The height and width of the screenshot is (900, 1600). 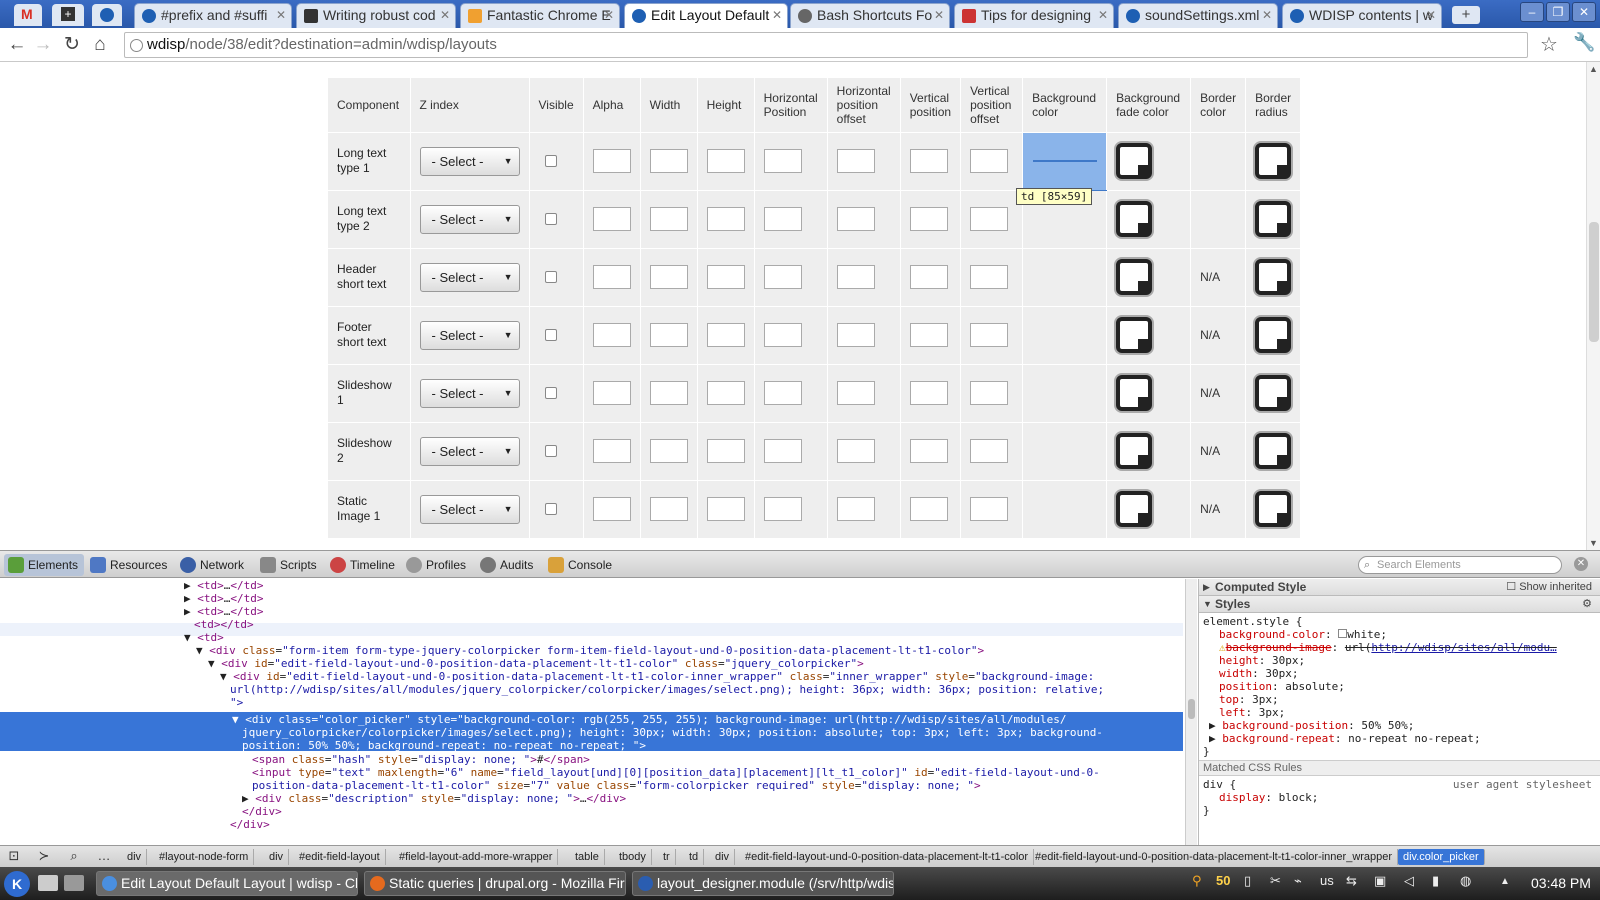 What do you see at coordinates (1593, 543) in the screenshot?
I see `scroll-down-icon: ▼` at bounding box center [1593, 543].